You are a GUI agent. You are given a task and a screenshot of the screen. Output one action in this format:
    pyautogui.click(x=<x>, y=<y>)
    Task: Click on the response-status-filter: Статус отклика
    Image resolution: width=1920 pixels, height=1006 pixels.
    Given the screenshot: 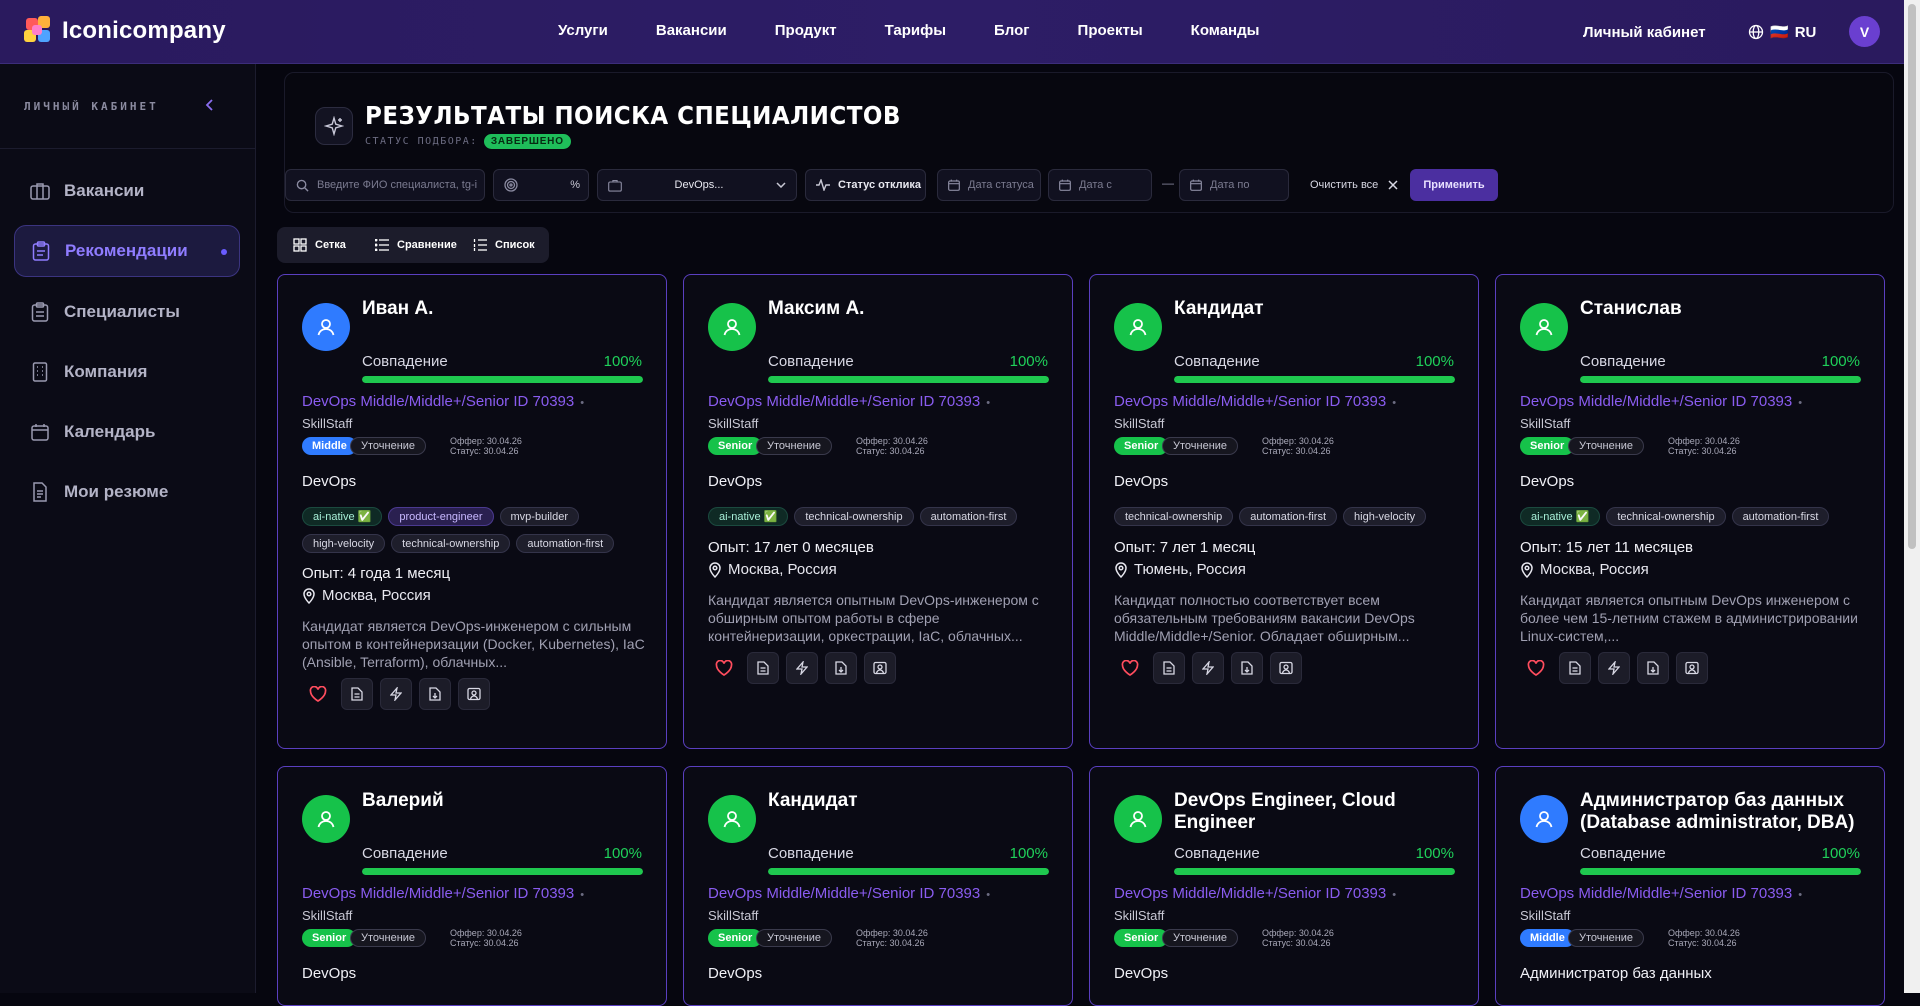 What is the action you would take?
    pyautogui.click(x=865, y=185)
    